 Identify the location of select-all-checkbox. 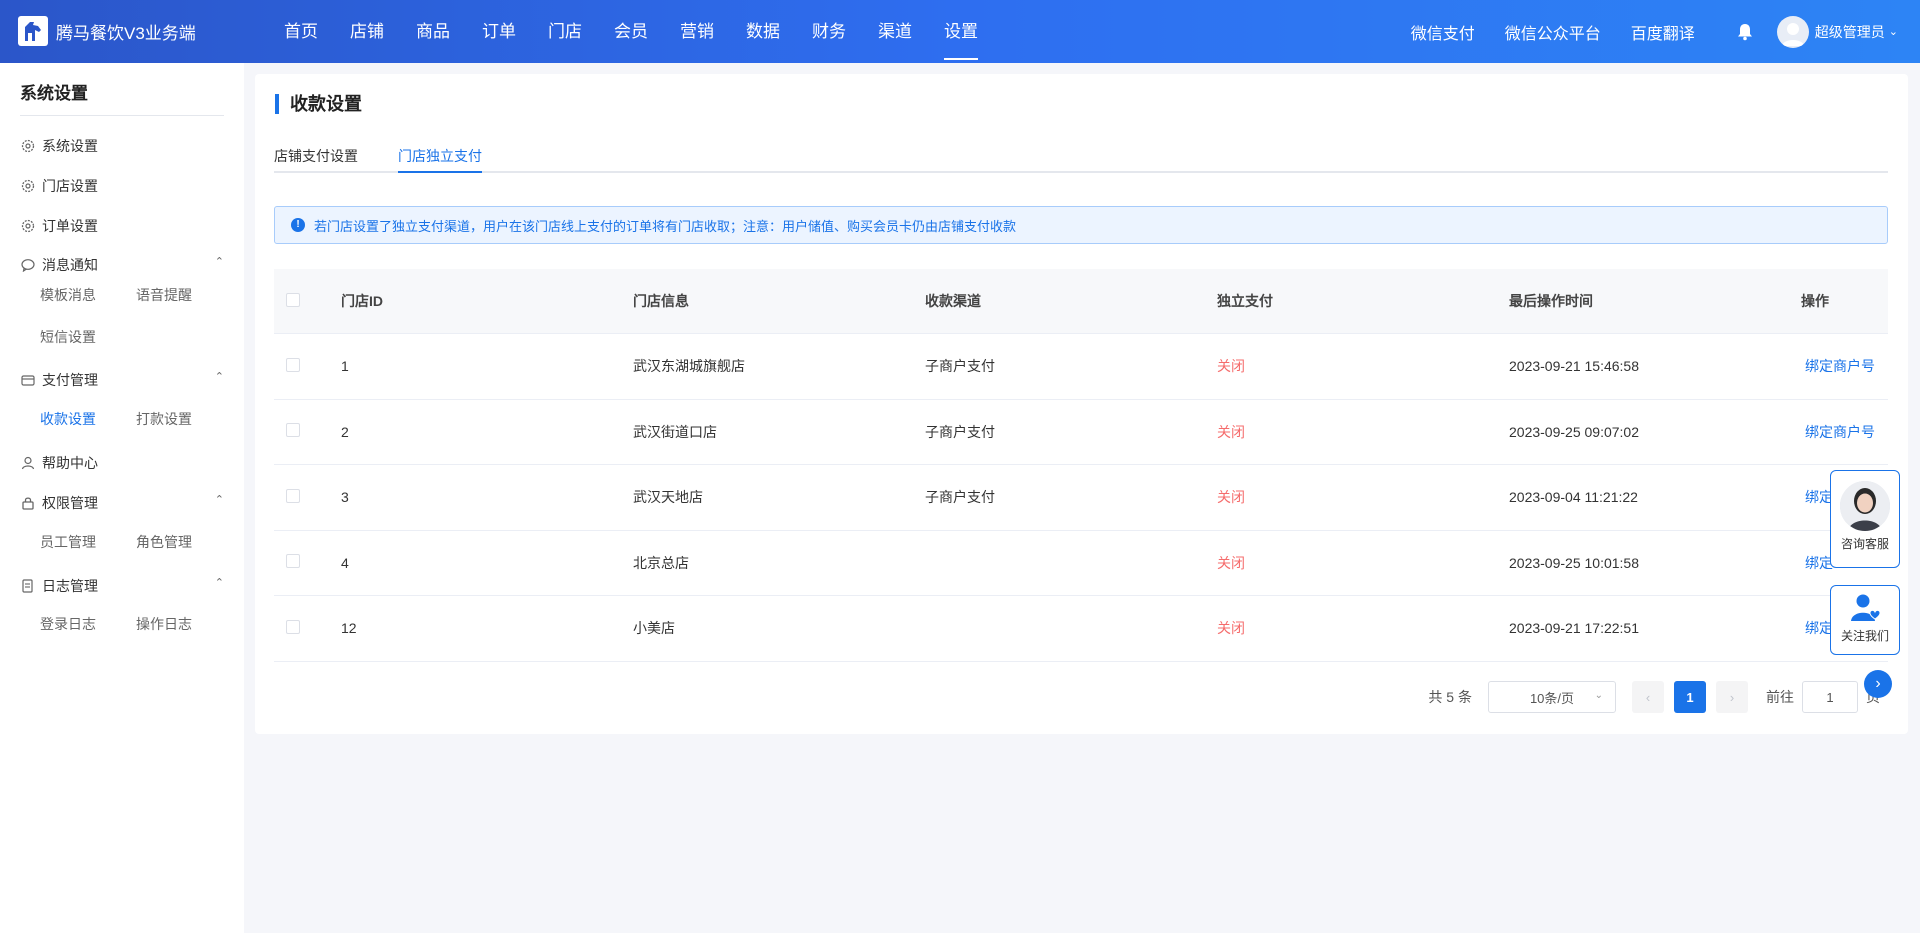
(293, 299).